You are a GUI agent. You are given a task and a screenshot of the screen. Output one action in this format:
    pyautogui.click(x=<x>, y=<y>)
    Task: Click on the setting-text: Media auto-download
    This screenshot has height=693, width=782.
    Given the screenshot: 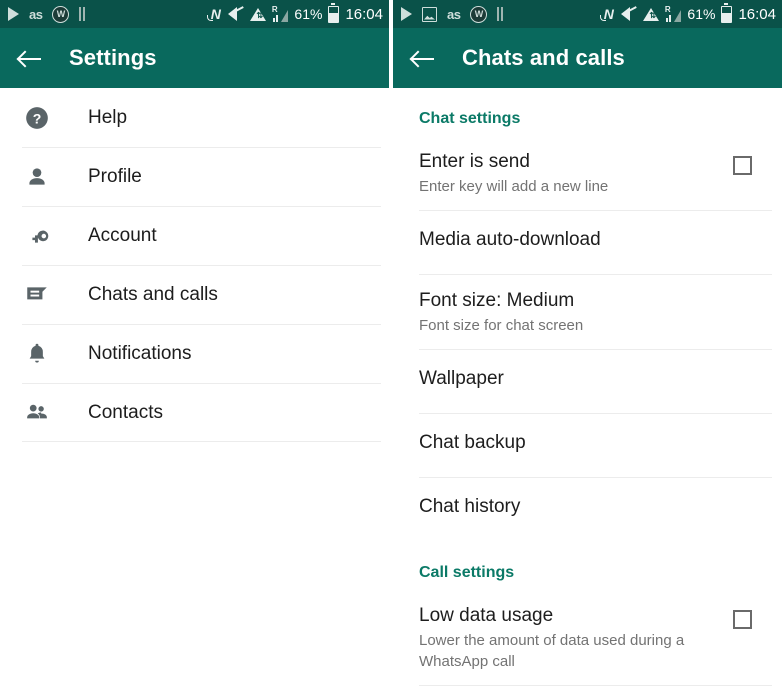 What is the action you would take?
    pyautogui.click(x=600, y=240)
    